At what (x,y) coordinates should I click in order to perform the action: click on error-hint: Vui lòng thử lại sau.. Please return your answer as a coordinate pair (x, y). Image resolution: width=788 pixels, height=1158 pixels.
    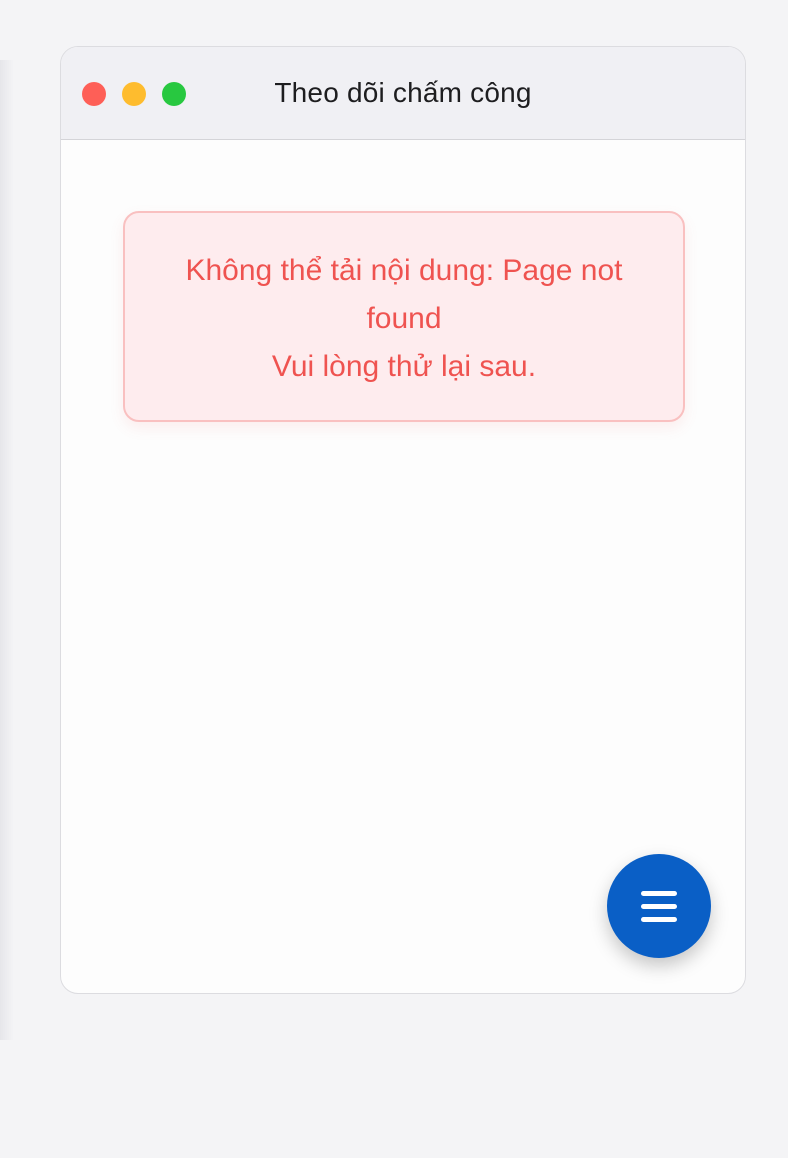
    Looking at the image, I should click on (404, 366).